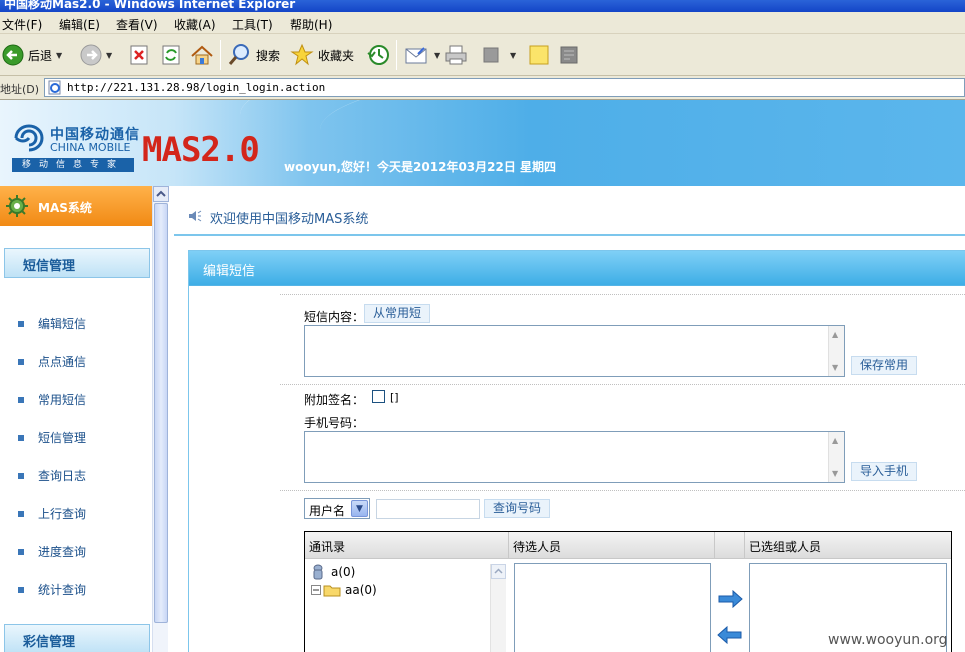  What do you see at coordinates (22, 24) in the screenshot?
I see `menu-file: 文件(F)` at bounding box center [22, 24].